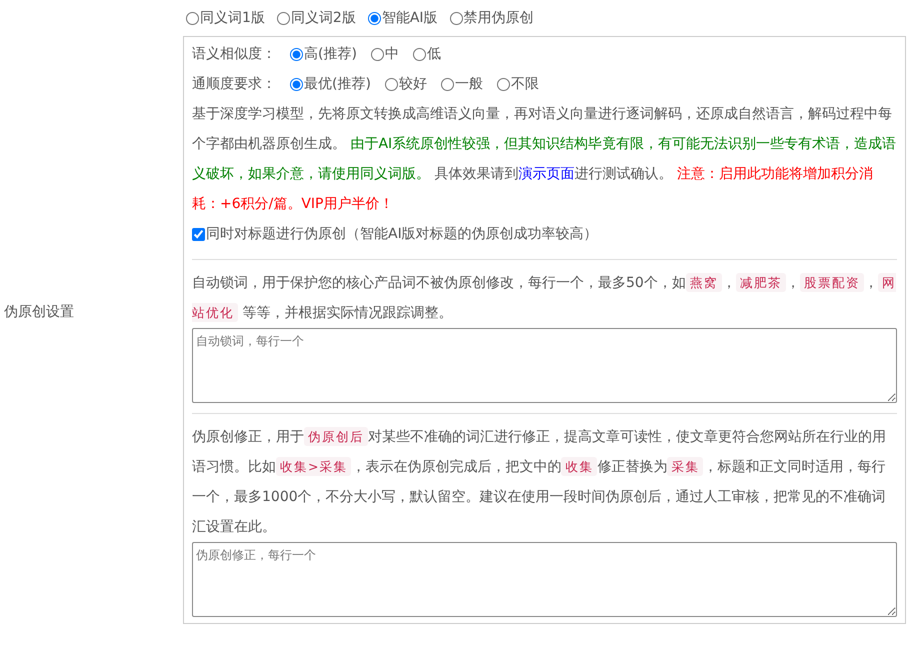  I want to click on option-text: 高(推荐), so click(330, 54).